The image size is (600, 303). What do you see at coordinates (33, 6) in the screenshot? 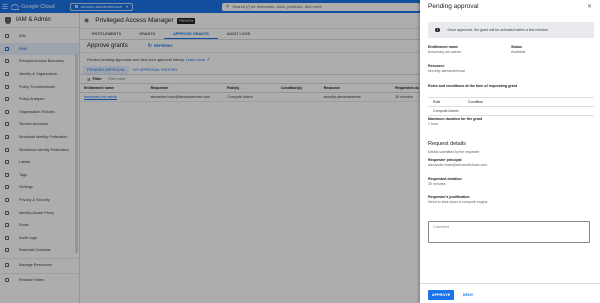
I see `google-cloud-logo: Google Cloud` at bounding box center [33, 6].